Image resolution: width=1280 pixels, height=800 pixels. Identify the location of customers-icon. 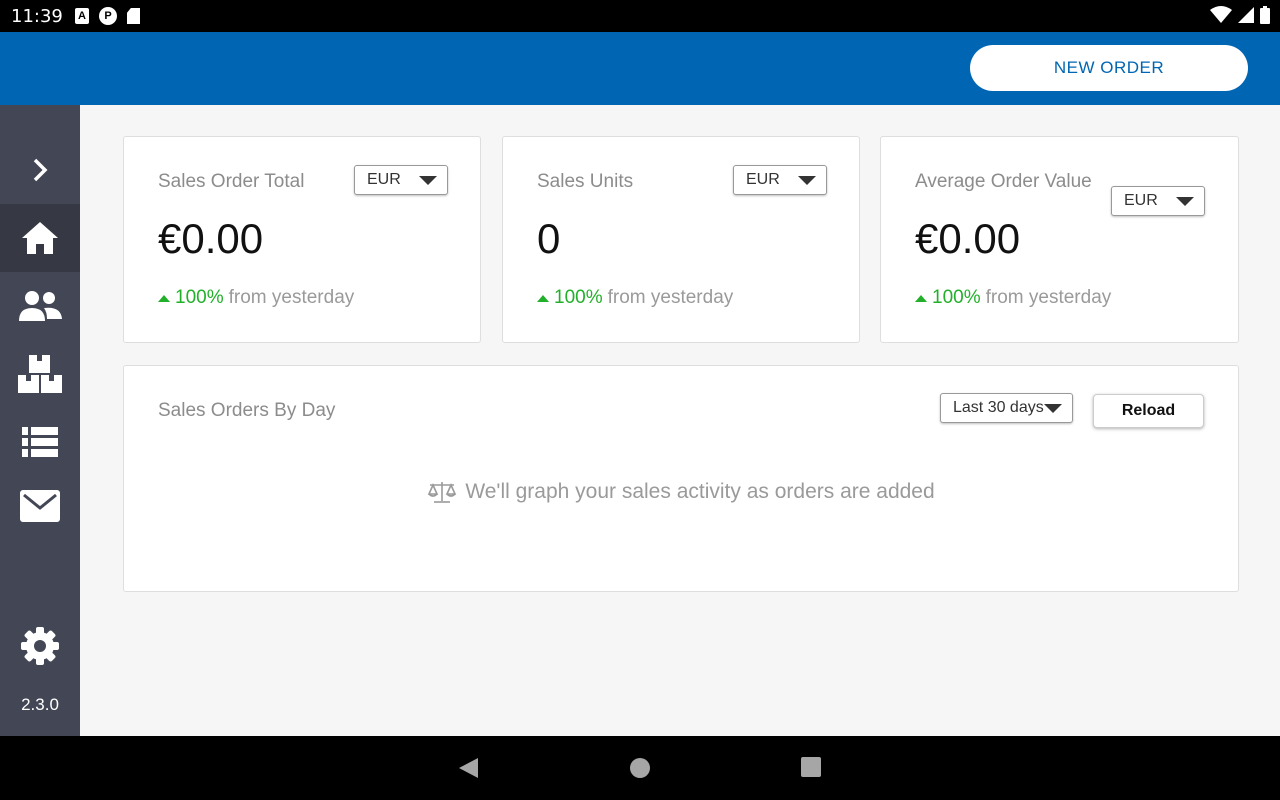
(40, 306).